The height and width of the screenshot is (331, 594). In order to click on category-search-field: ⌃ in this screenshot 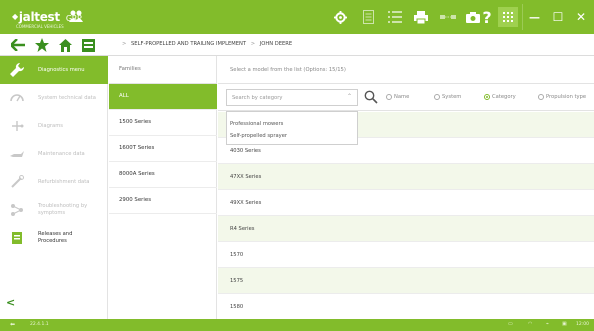, I will do `click(292, 97)`.